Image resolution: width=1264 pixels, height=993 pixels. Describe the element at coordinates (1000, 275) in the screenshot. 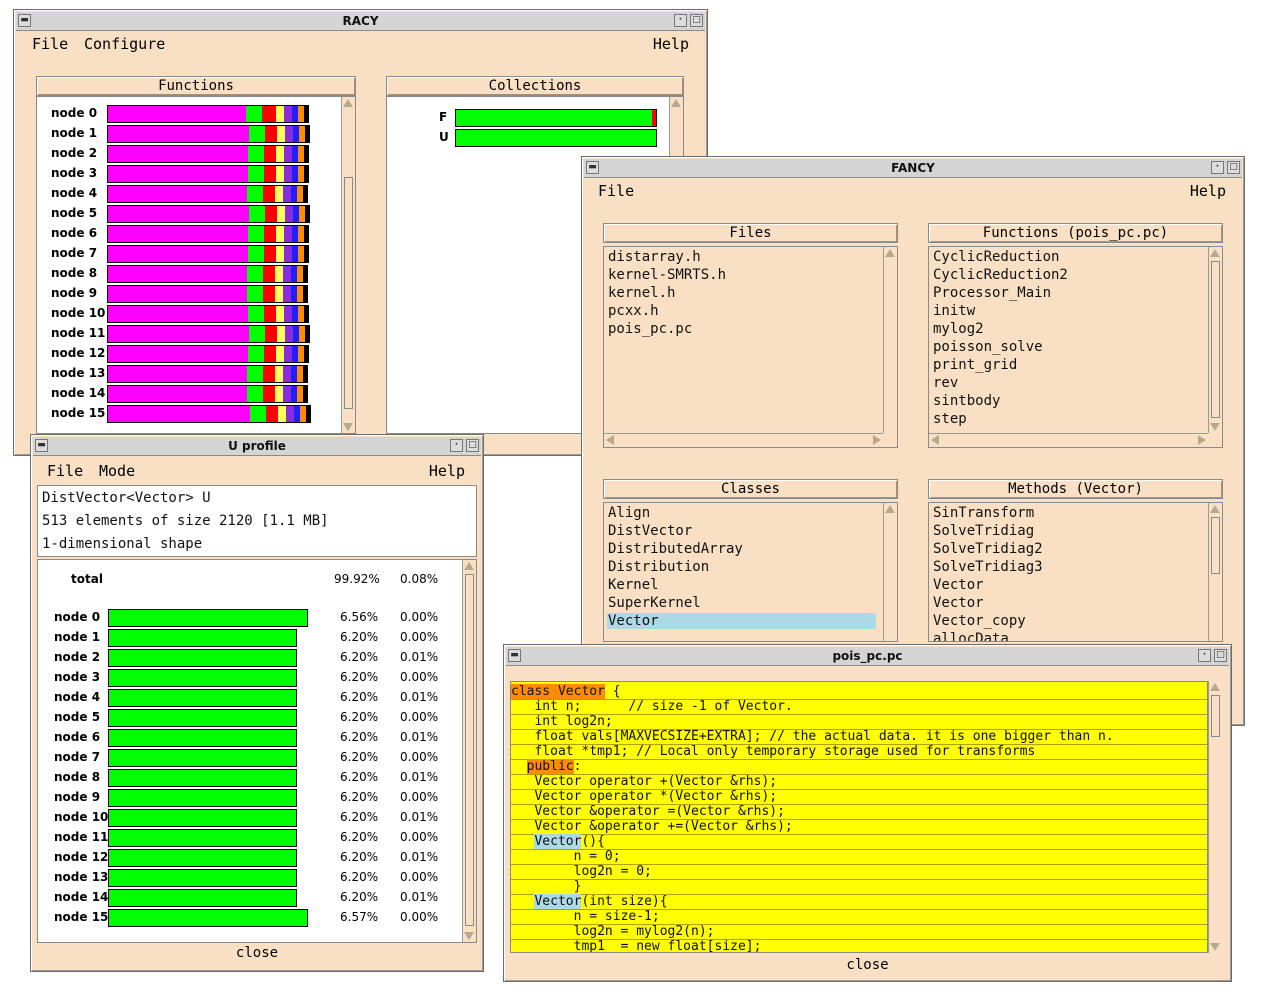

I see `function-item: CyclicReduction2` at that location.